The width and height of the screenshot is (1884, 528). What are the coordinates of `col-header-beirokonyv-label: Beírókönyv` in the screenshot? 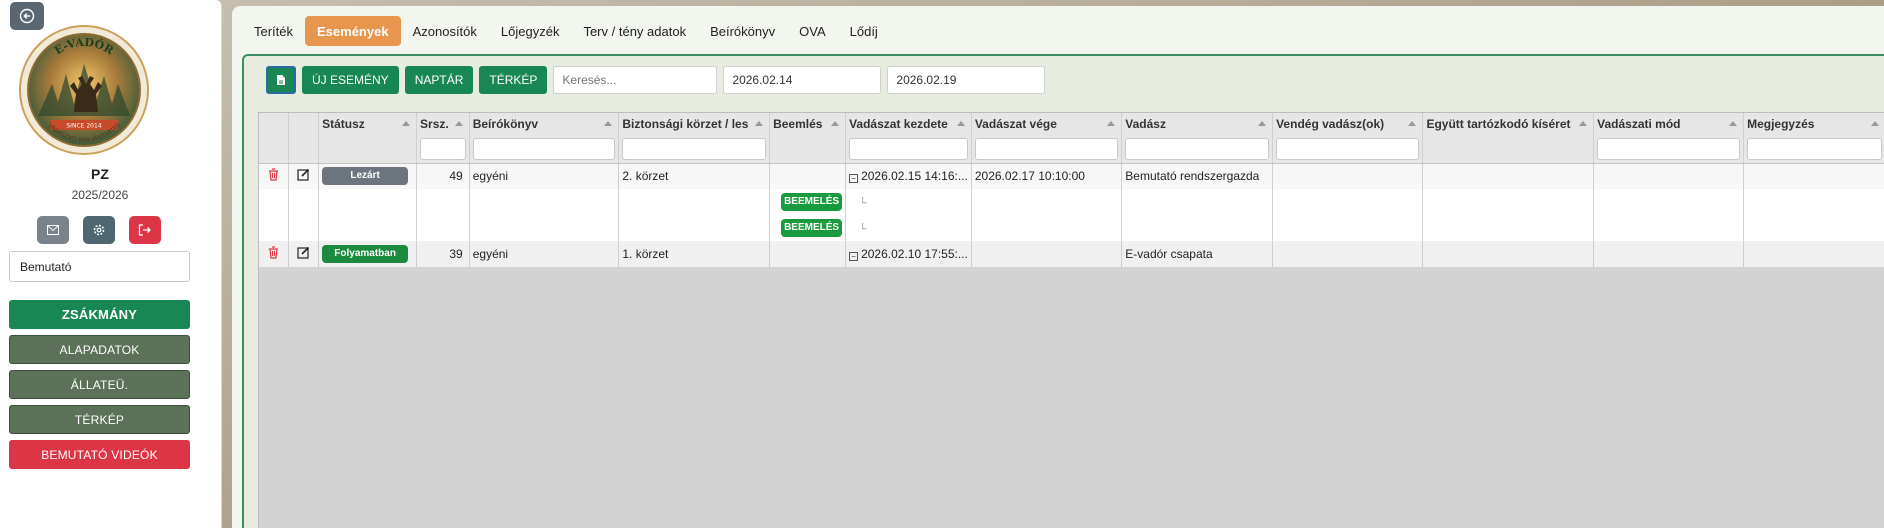 It's located at (505, 124).